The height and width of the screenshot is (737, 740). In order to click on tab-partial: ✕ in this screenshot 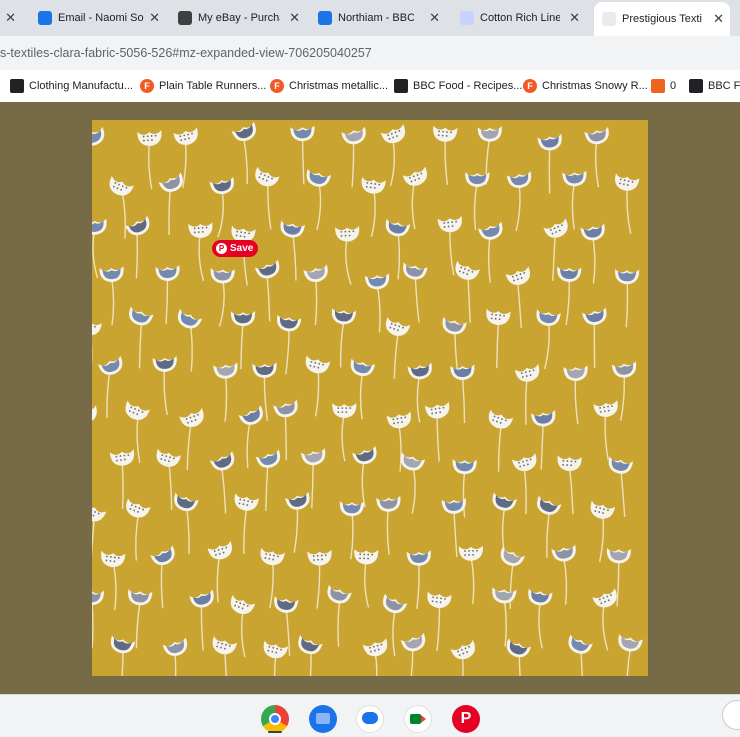, I will do `click(12, 18)`.